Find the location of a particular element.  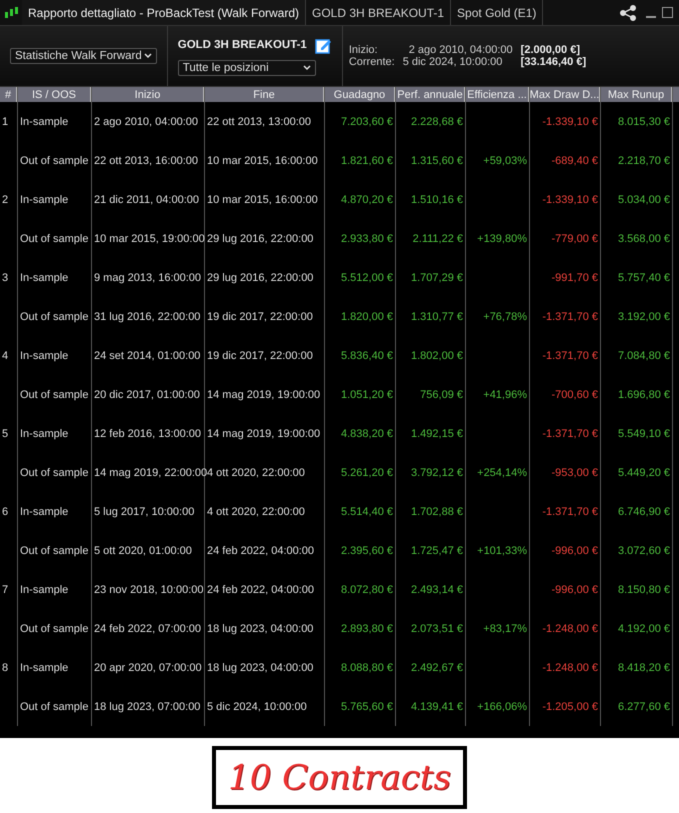

positions-dropdown: Tutte le posizioni is located at coordinates (247, 68).